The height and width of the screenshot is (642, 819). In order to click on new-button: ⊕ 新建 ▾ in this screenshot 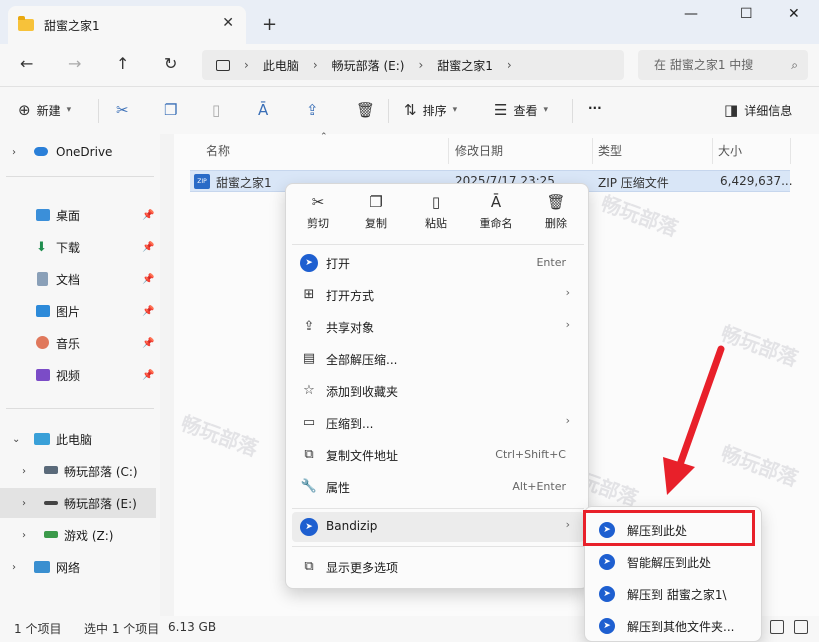, I will do `click(44, 110)`.